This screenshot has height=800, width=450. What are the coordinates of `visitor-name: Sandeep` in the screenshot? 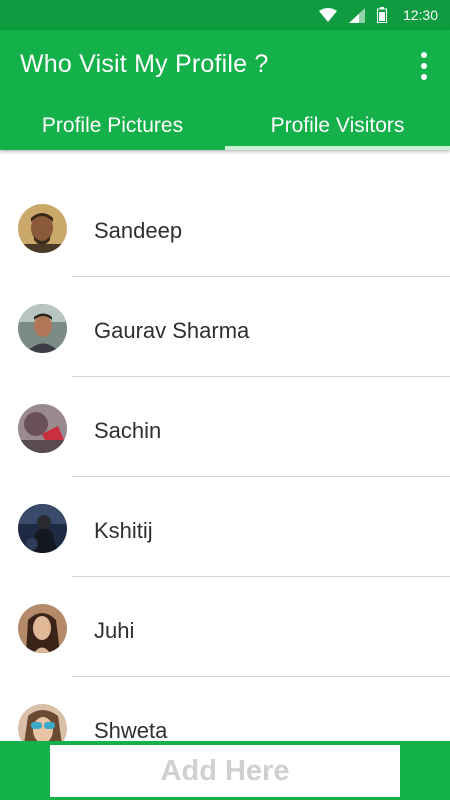 It's located at (138, 230).